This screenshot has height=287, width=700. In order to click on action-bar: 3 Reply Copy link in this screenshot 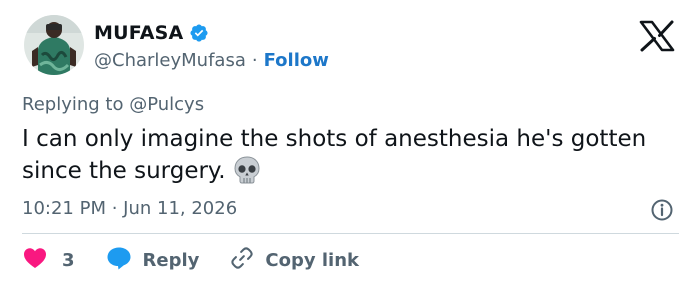, I will do `click(190, 260)`.